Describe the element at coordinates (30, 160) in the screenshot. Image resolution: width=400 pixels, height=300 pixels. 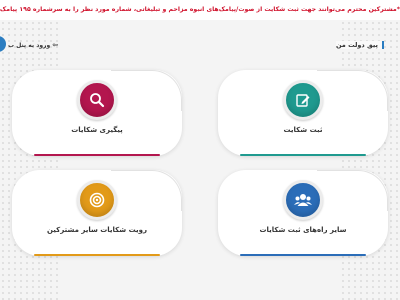
I see `background-dots-left` at that location.